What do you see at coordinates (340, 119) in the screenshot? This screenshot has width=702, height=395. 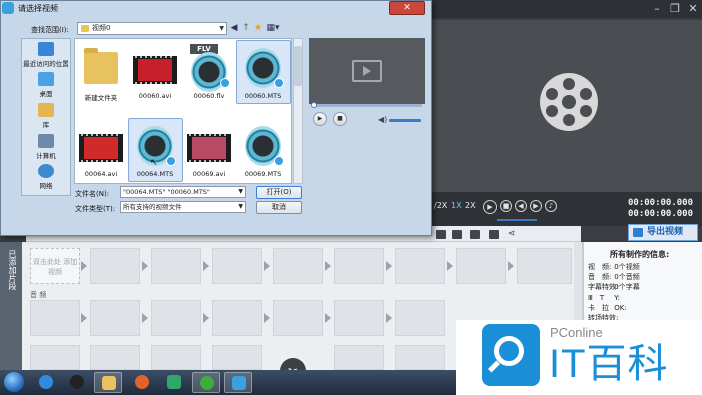 I see `dialog-stop-icon: ■` at bounding box center [340, 119].